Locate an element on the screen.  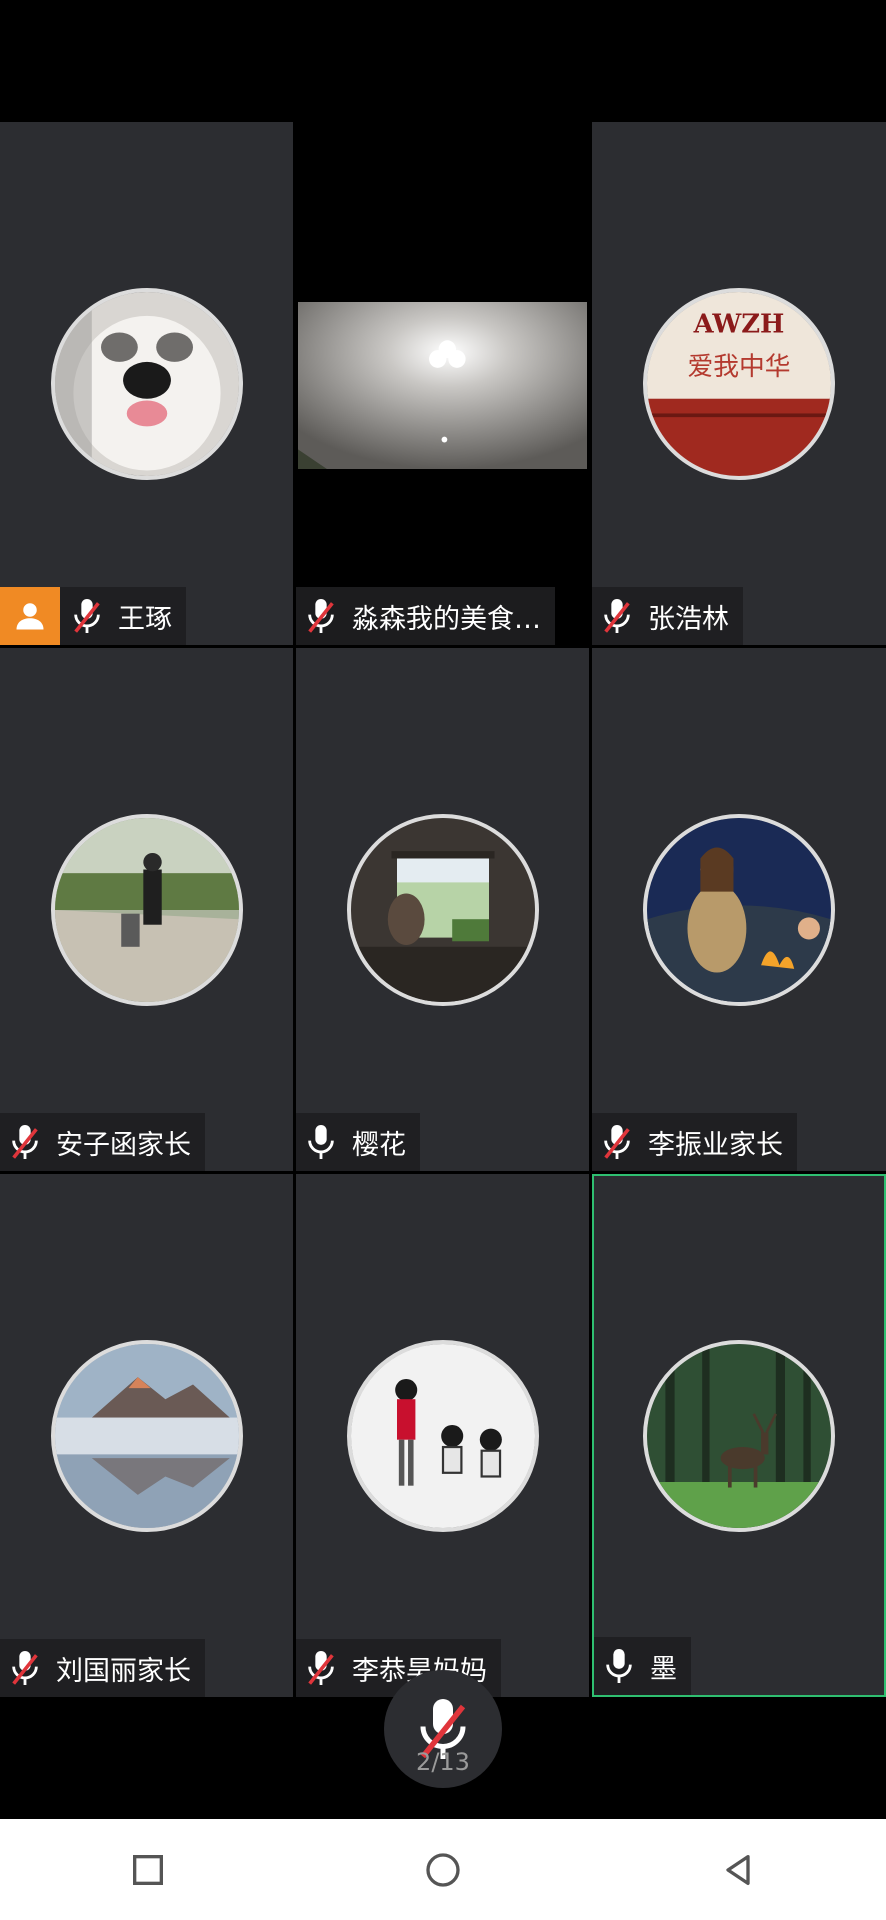
participant-label: 王琢 is located at coordinates (123, 616).